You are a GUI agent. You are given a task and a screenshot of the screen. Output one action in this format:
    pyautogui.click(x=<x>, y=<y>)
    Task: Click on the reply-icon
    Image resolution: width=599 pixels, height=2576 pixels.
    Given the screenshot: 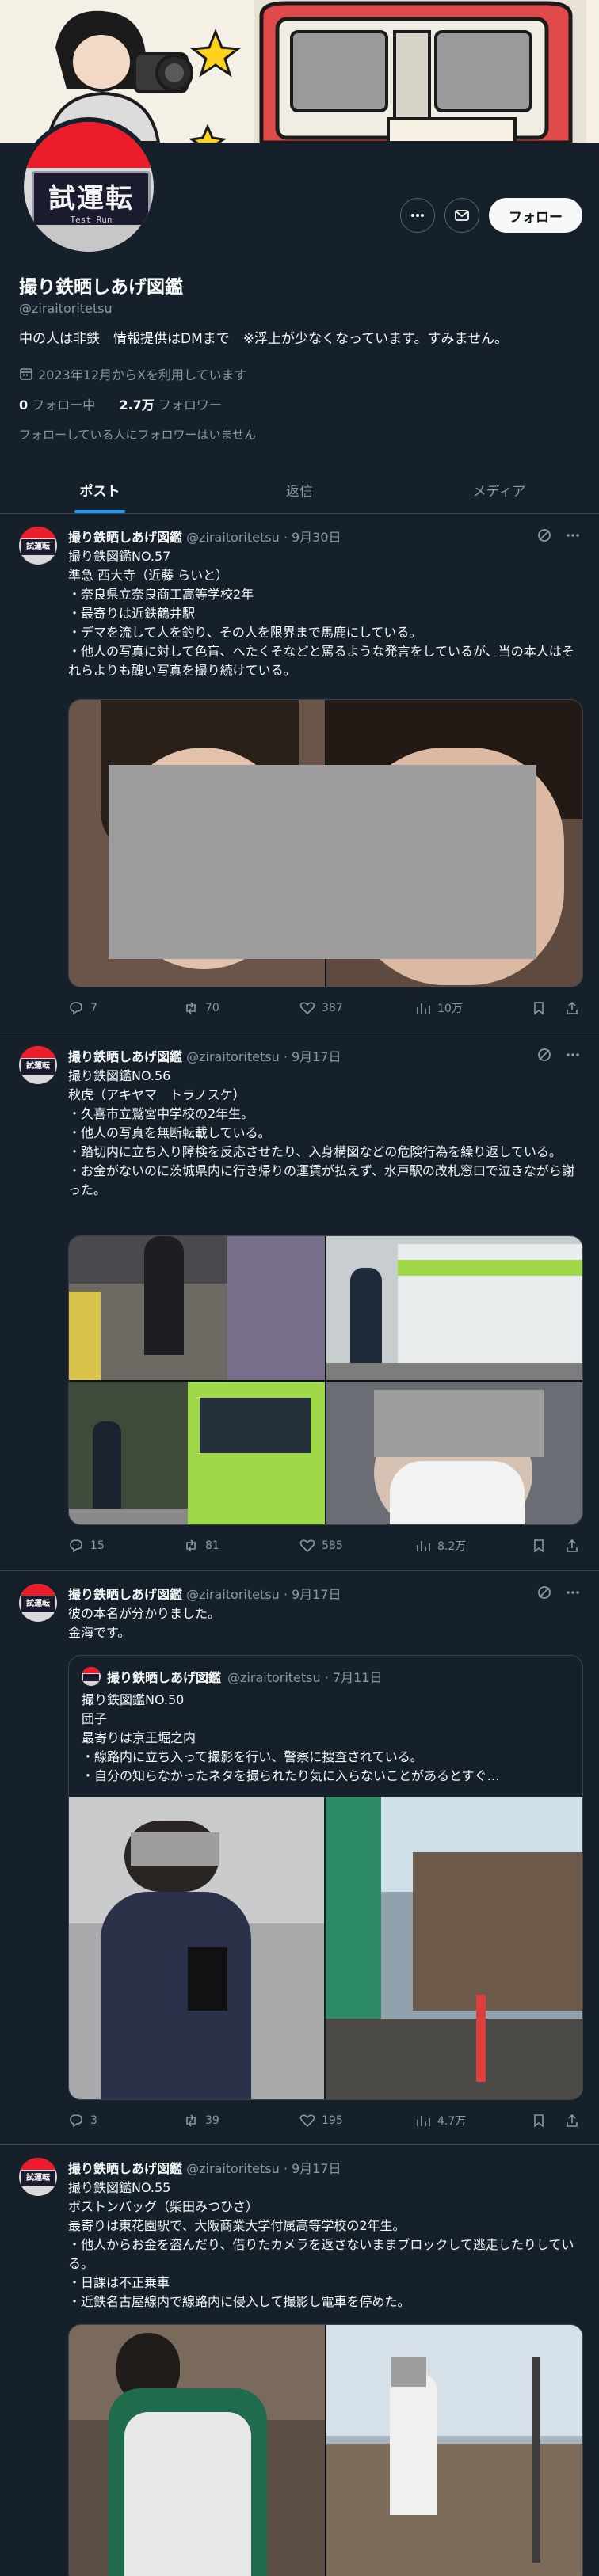 What is the action you would take?
    pyautogui.click(x=76, y=2121)
    